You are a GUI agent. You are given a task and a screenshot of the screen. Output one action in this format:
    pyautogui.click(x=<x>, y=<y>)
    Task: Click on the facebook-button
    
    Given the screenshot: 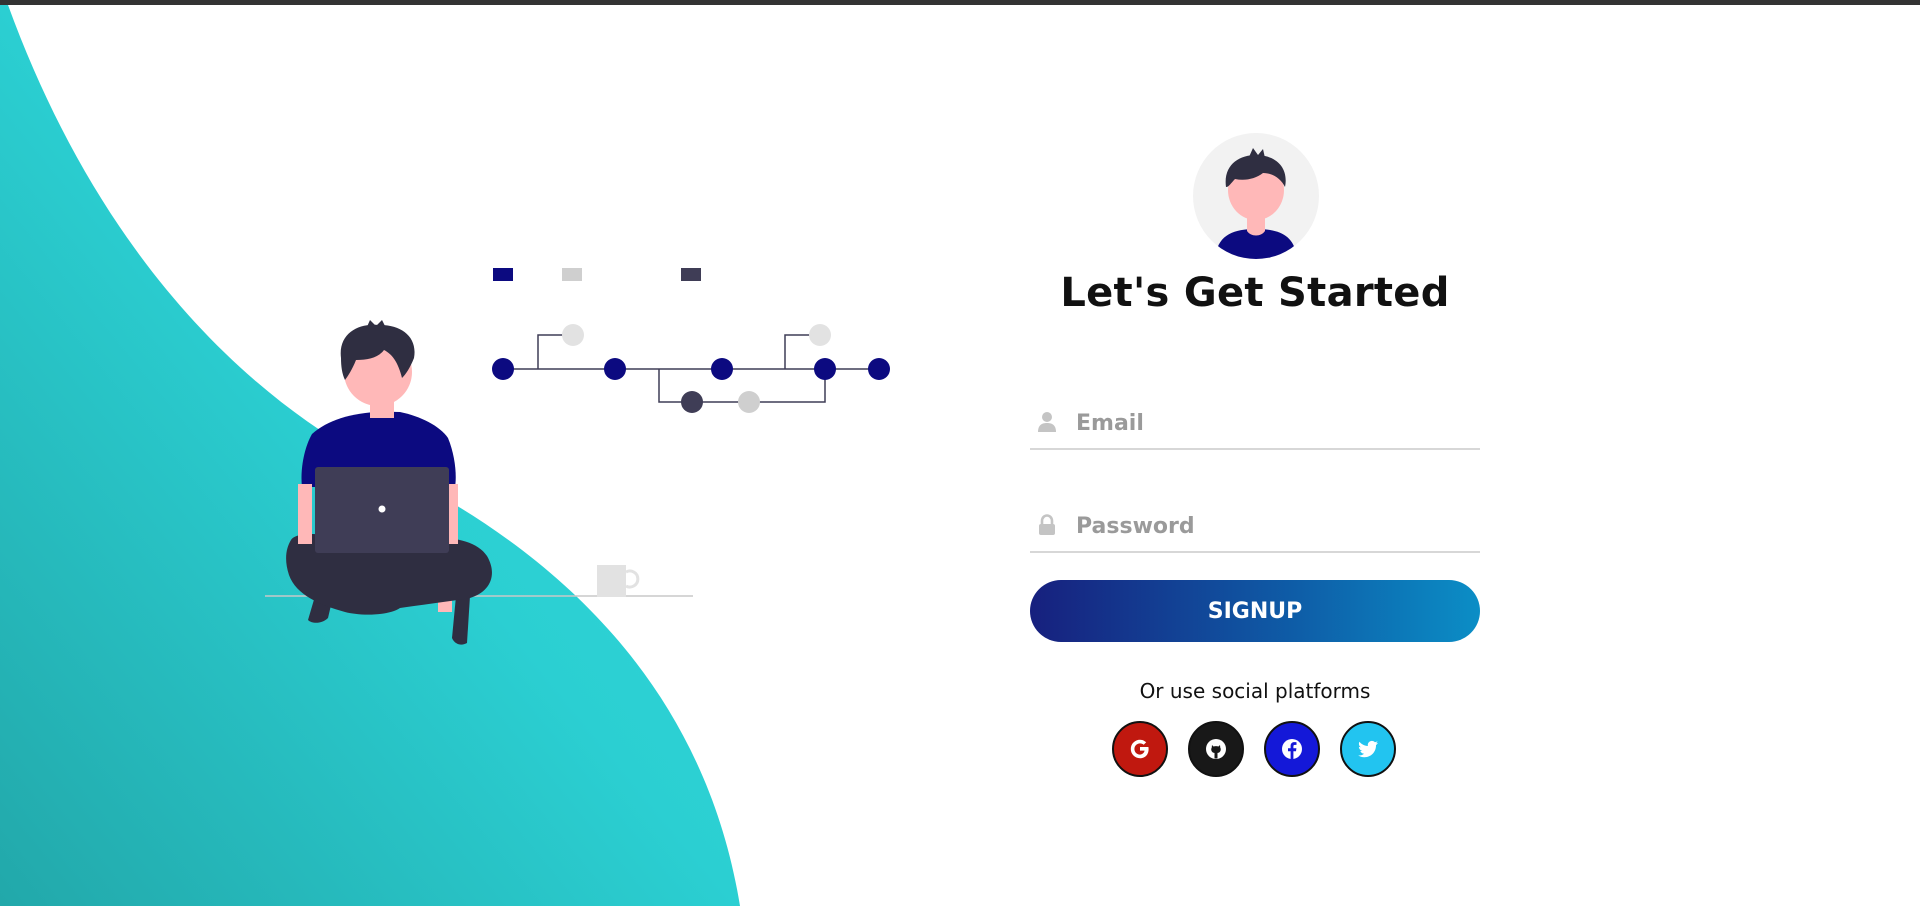 What is the action you would take?
    pyautogui.click(x=1292, y=749)
    